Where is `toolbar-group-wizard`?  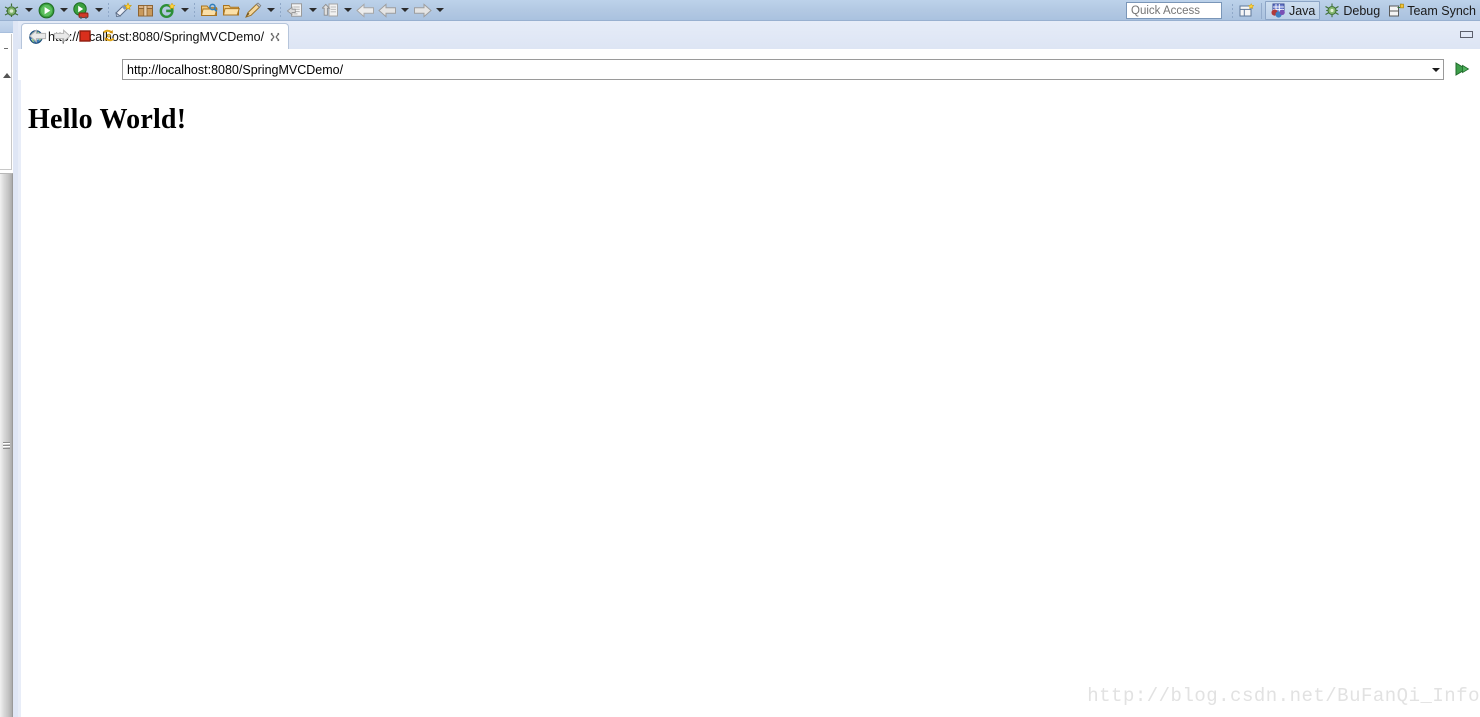
toolbar-group-wizard is located at coordinates (151, 10).